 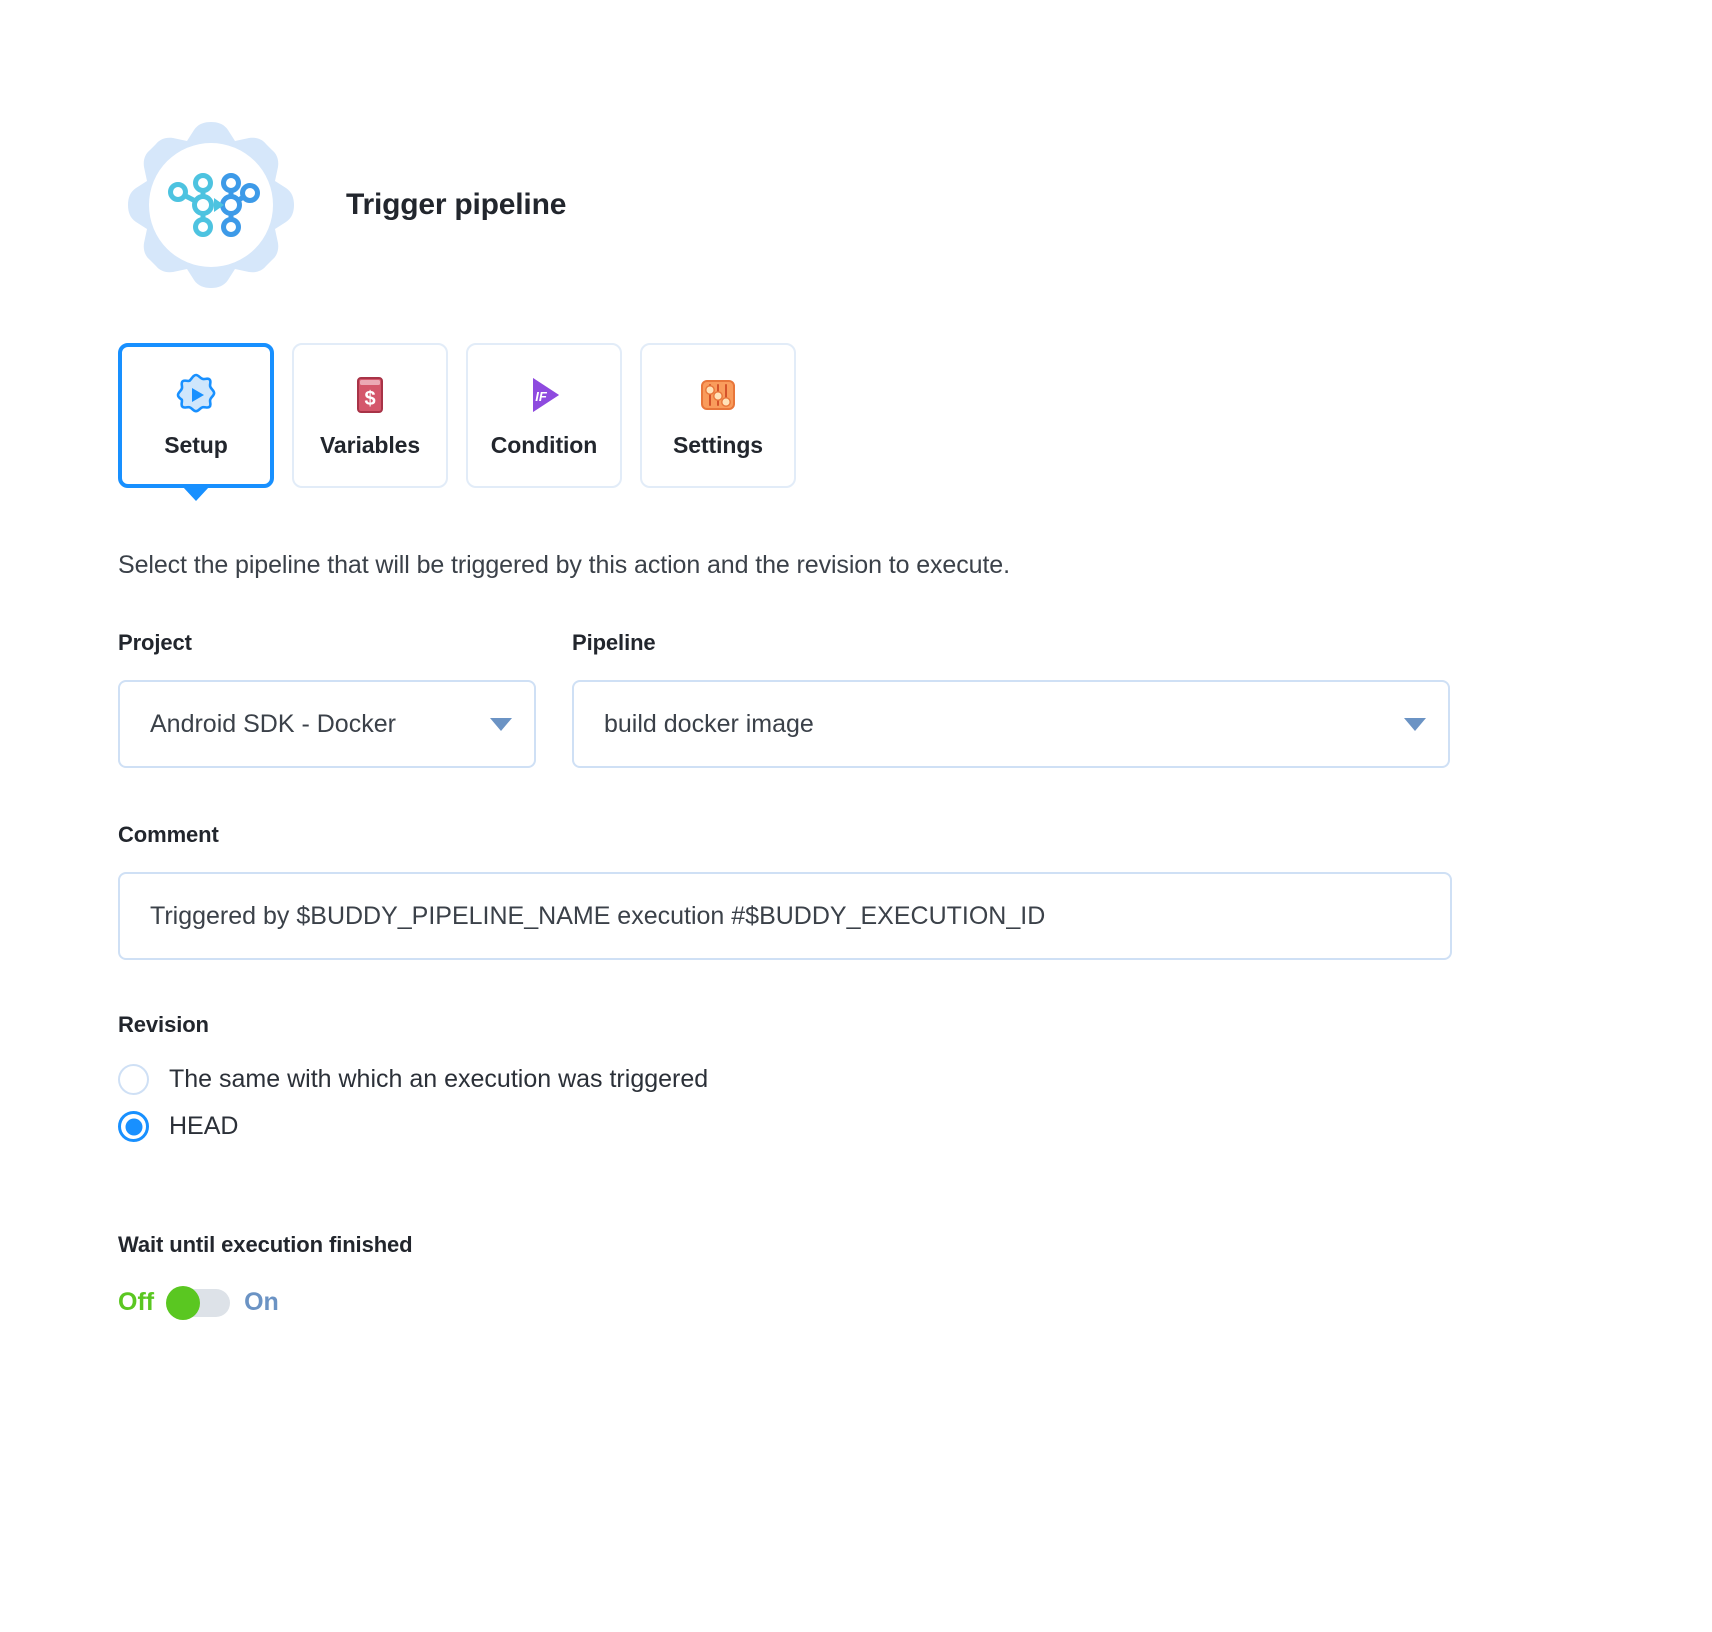 I want to click on revision-label: Revision, so click(x=163, y=1024).